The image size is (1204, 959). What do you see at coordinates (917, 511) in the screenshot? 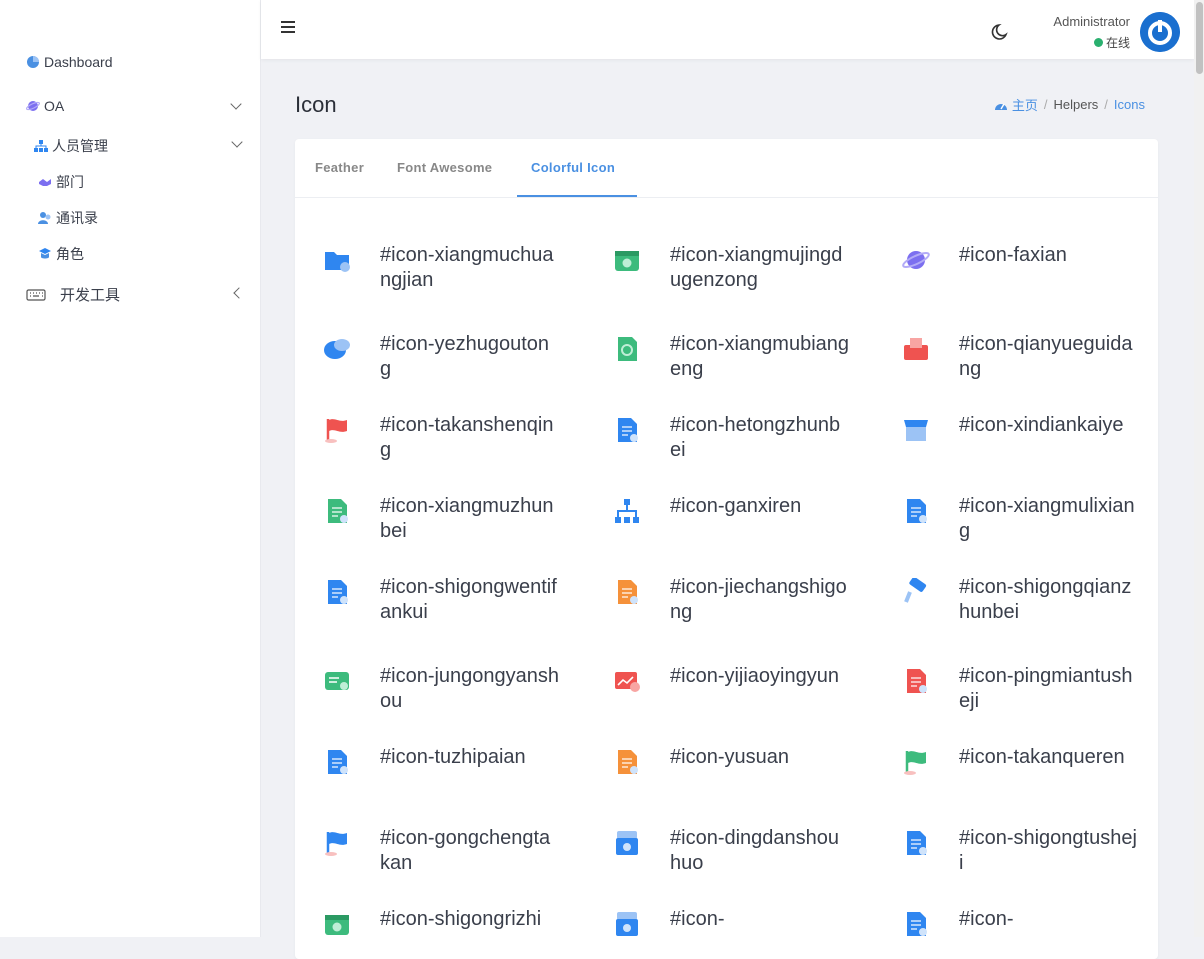
I see `xiangmulixiang-icon` at bounding box center [917, 511].